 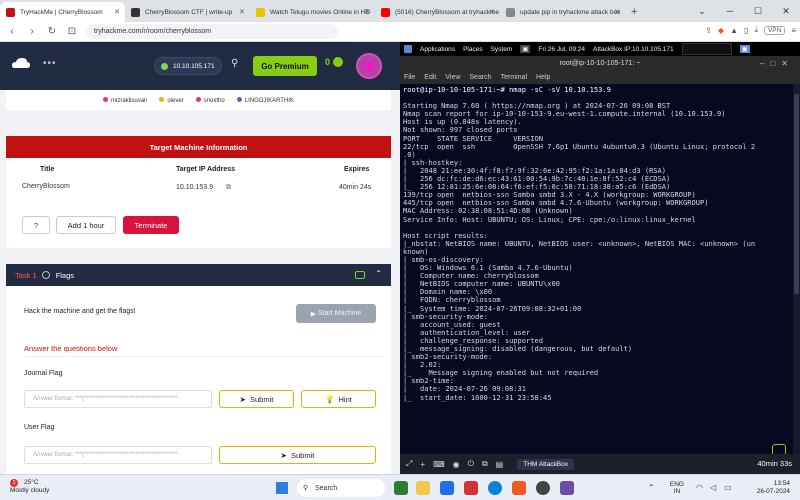 What do you see at coordinates (151, 225) in the screenshot?
I see `terminate-button: Terminate` at bounding box center [151, 225].